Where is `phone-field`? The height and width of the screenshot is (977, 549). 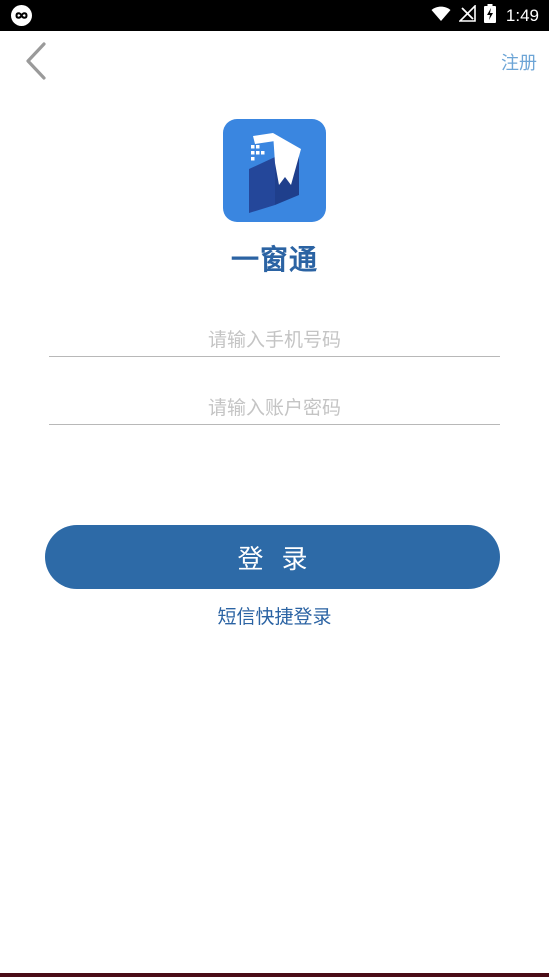
phone-field is located at coordinates (274, 336).